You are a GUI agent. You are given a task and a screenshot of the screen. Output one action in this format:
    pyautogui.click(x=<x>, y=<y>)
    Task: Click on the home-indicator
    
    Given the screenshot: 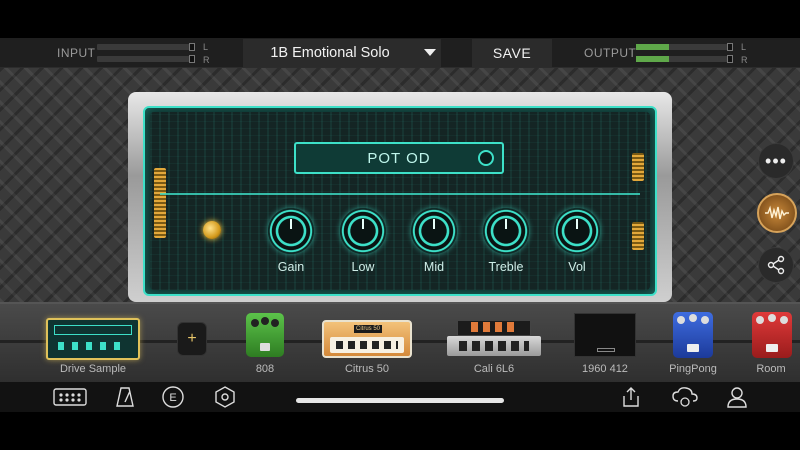 What is the action you would take?
    pyautogui.click(x=400, y=400)
    